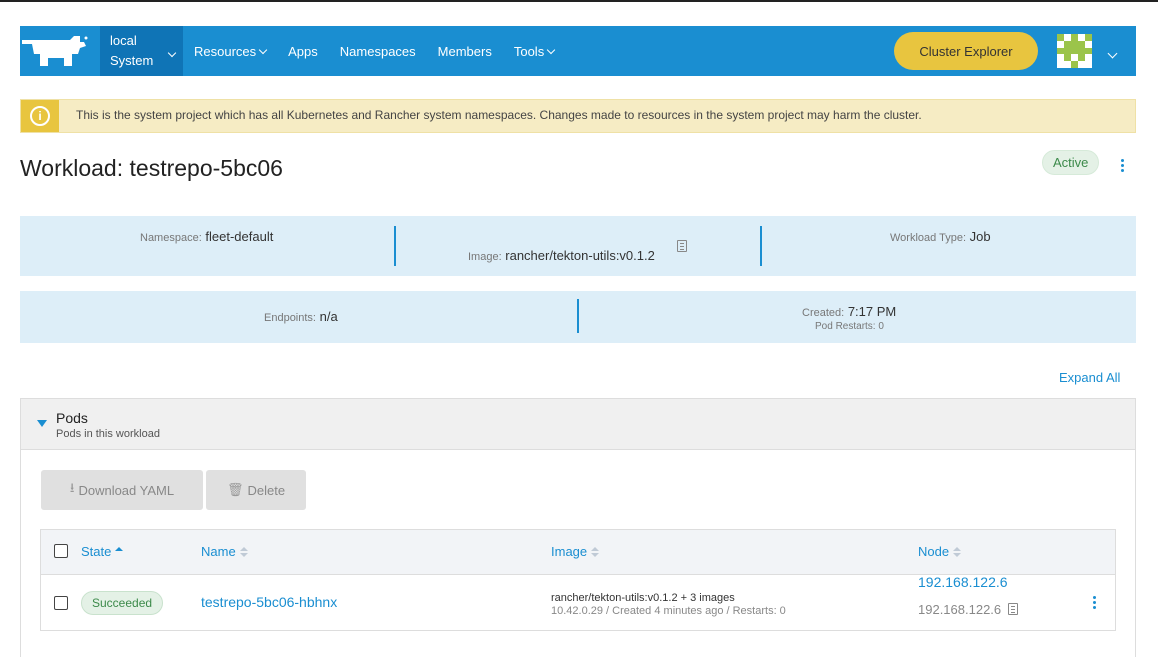 This screenshot has height=657, width=1158. What do you see at coordinates (61, 603) in the screenshot?
I see `row-checkbox` at bounding box center [61, 603].